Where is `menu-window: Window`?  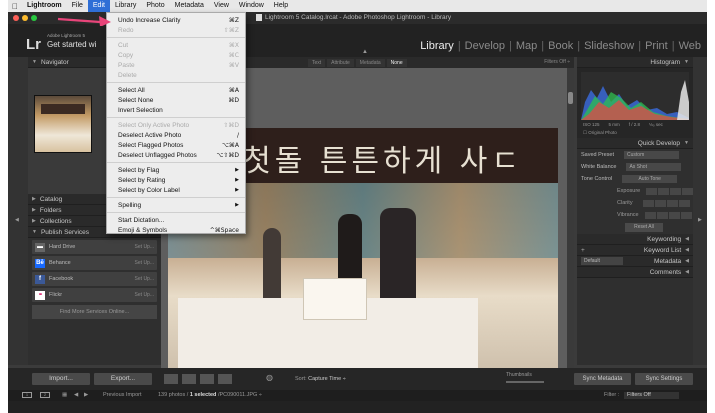
menu-window: Window is located at coordinates (251, 6).